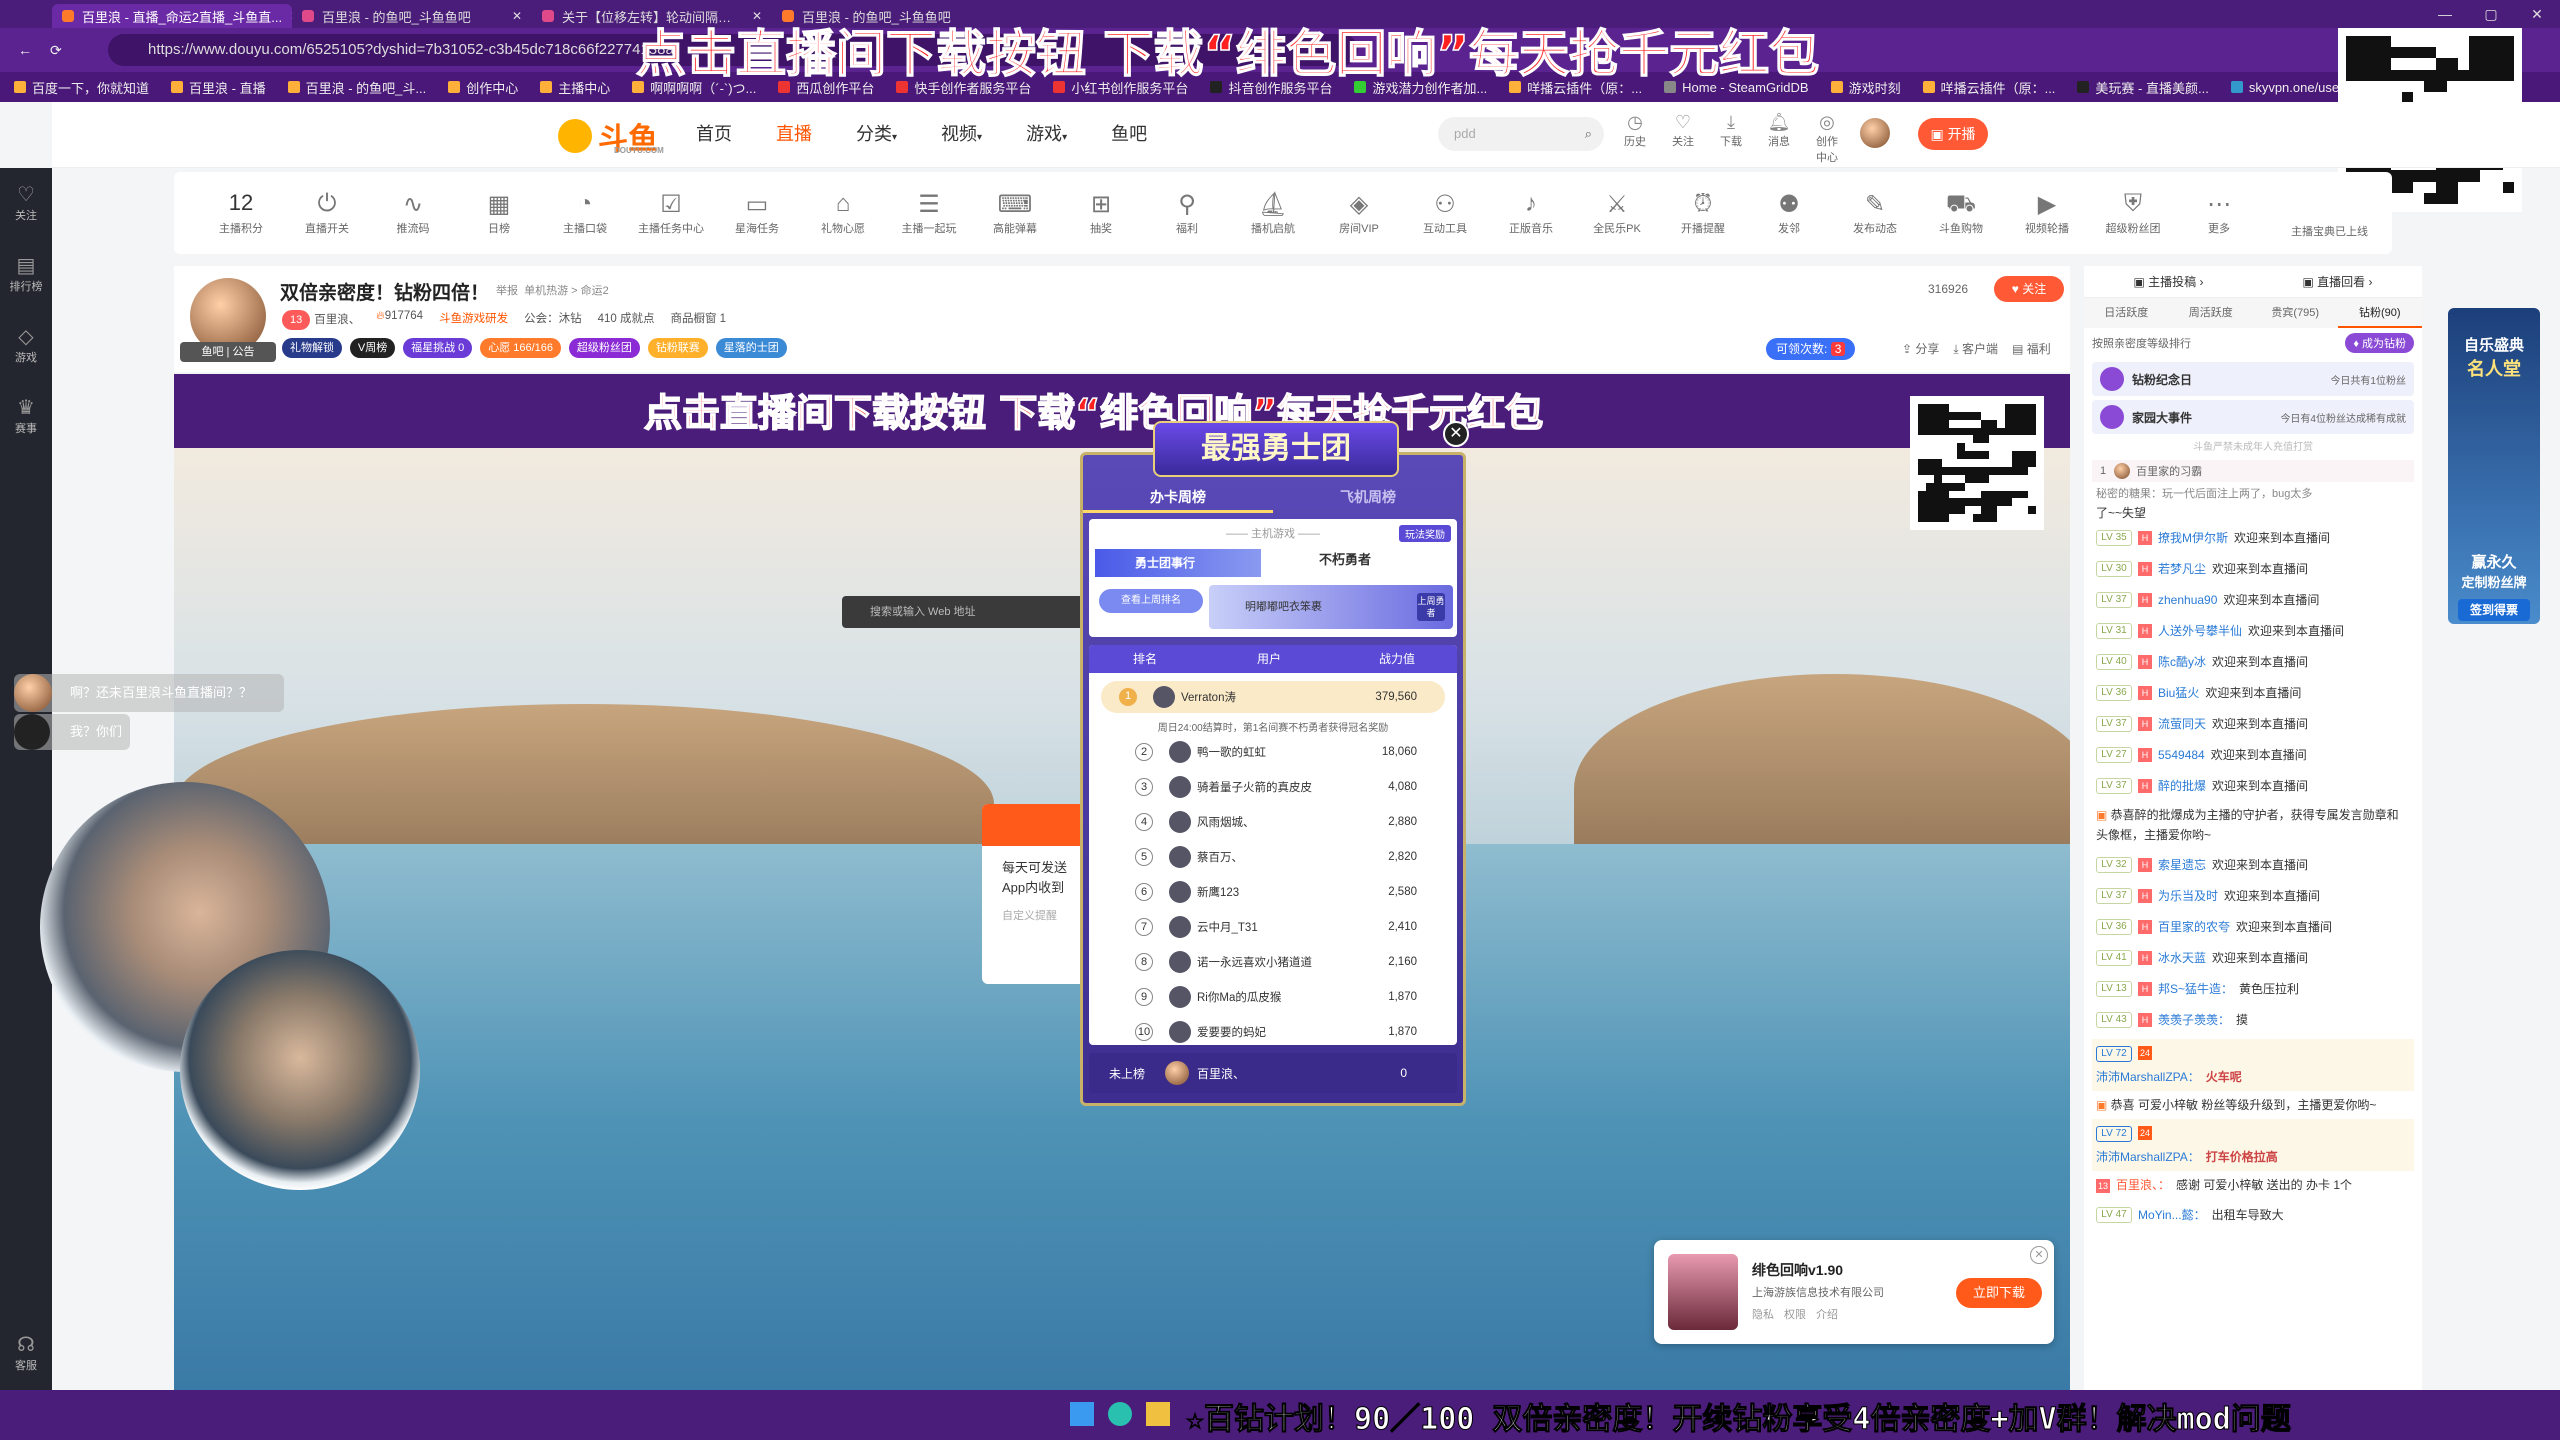  I want to click on nav-video: 视频▾, so click(961, 133).